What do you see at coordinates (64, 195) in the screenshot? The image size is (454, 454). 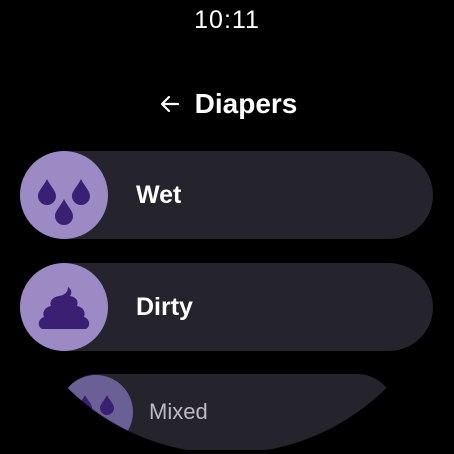 I see `droplets-icon` at bounding box center [64, 195].